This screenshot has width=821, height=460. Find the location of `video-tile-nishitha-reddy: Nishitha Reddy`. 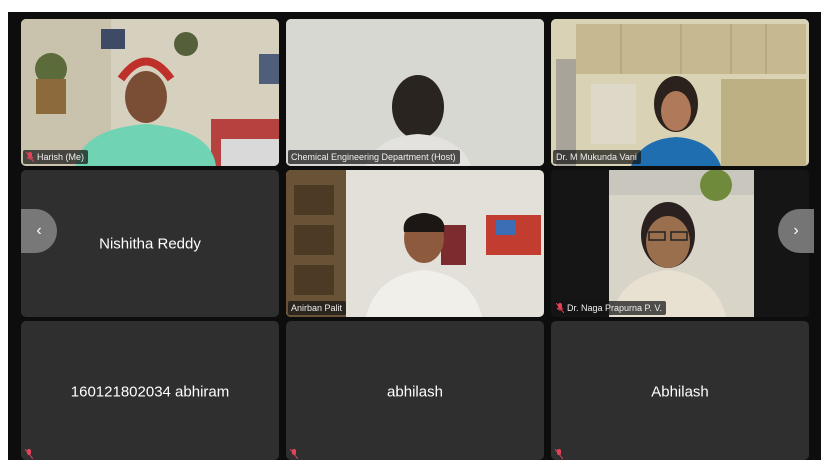

video-tile-nishitha-reddy: Nishitha Reddy is located at coordinates (150, 243).